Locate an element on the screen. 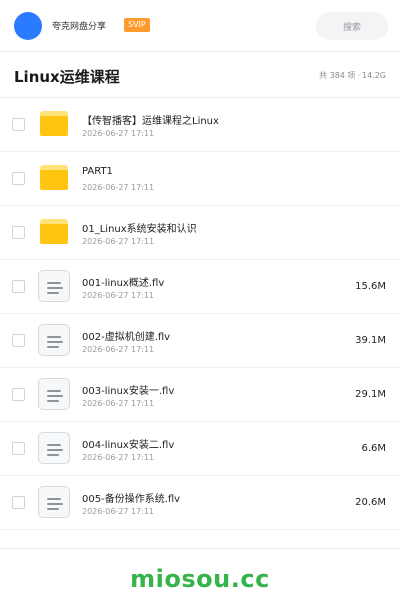 This screenshot has height=600, width=400. list-item: 004-linux安装二.flv 2026-06-27 17:11 6.6M is located at coordinates (200, 449).